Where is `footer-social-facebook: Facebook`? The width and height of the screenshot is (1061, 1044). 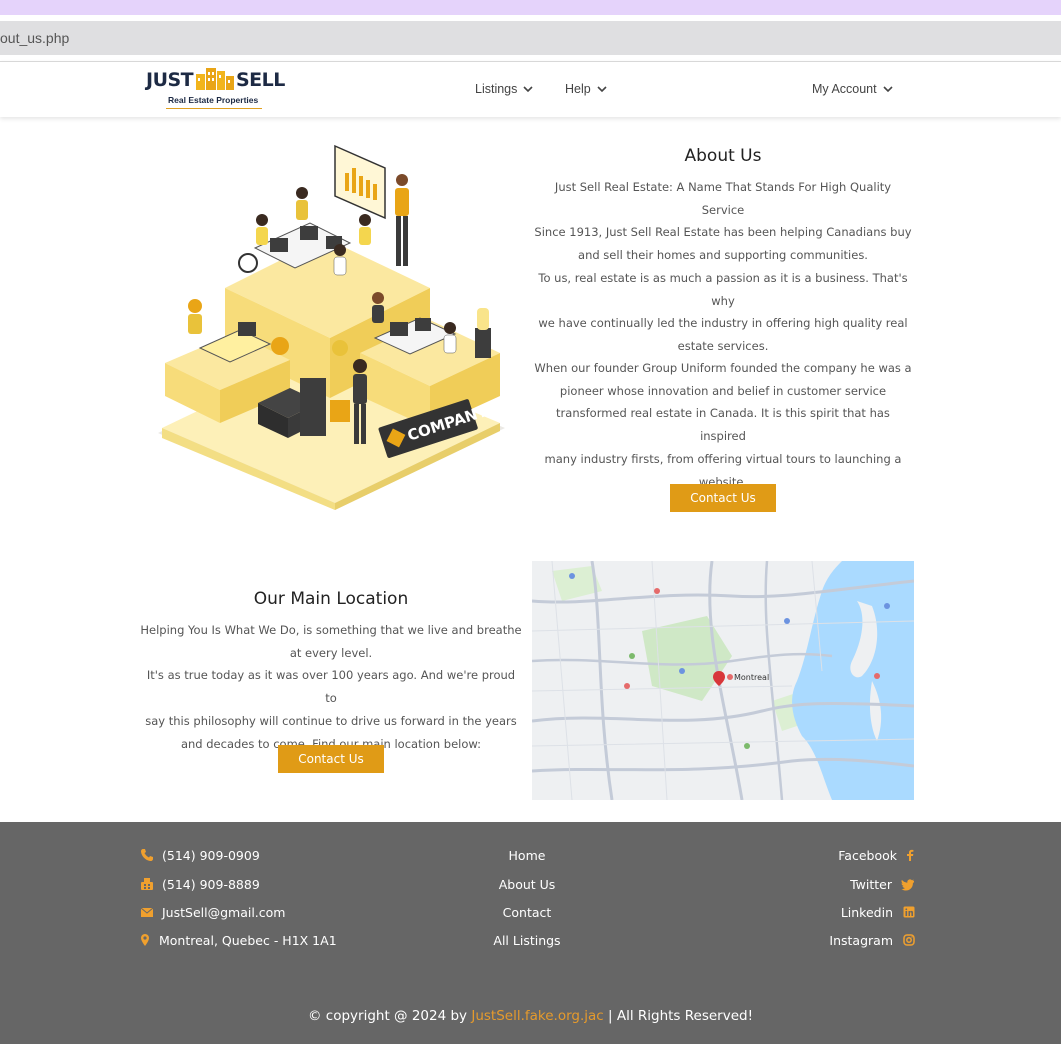 footer-social-facebook: Facebook is located at coordinates (798, 855).